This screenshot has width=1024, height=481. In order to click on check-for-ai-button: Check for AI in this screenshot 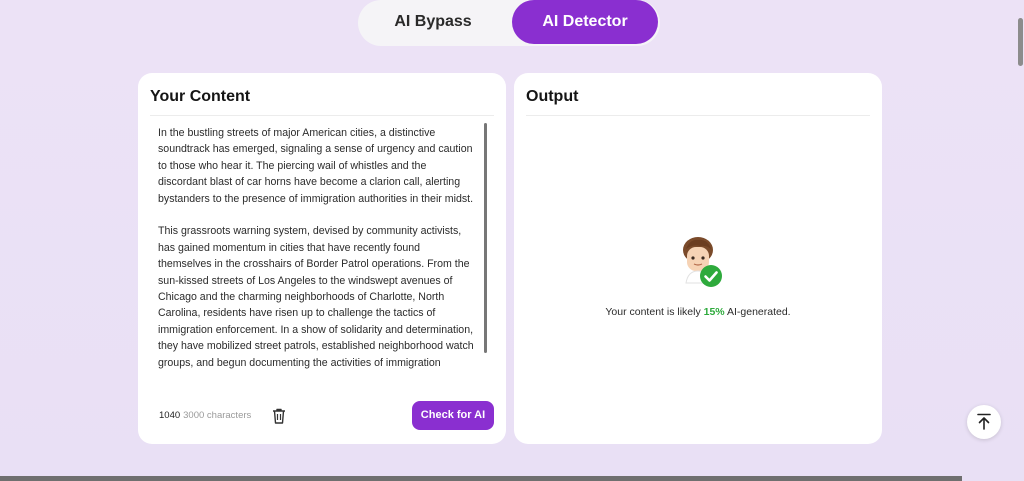, I will do `click(453, 415)`.